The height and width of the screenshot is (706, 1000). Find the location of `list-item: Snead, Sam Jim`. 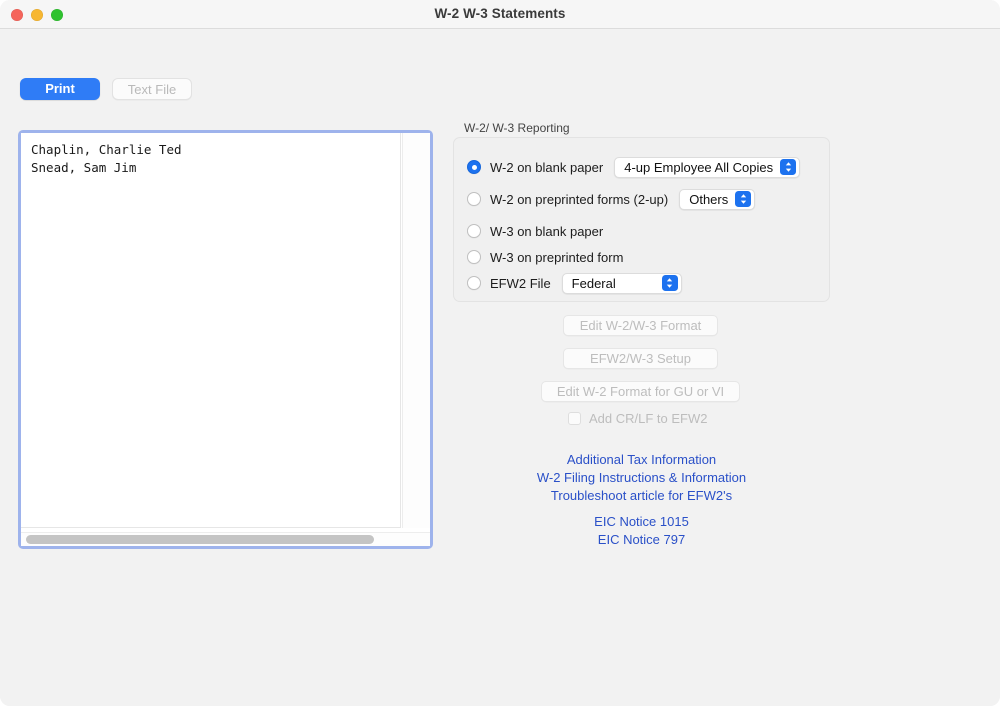

list-item: Snead, Sam Jim is located at coordinates (215, 168).